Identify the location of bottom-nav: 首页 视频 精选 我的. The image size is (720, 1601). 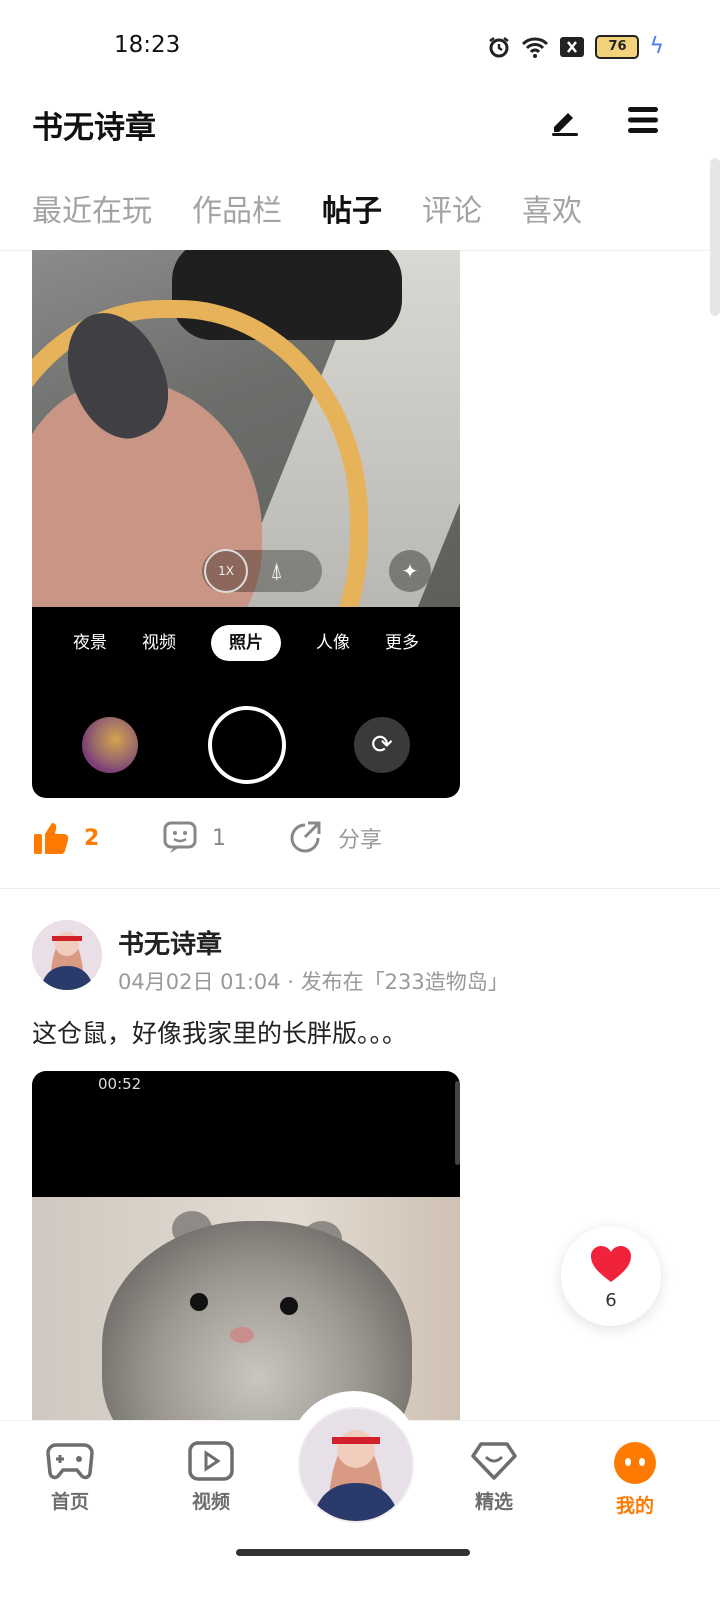
(360, 1496).